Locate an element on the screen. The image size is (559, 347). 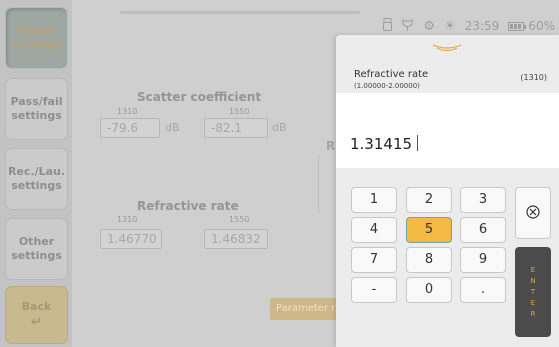
return-arrow-icon: ↵ is located at coordinates (36, 322).